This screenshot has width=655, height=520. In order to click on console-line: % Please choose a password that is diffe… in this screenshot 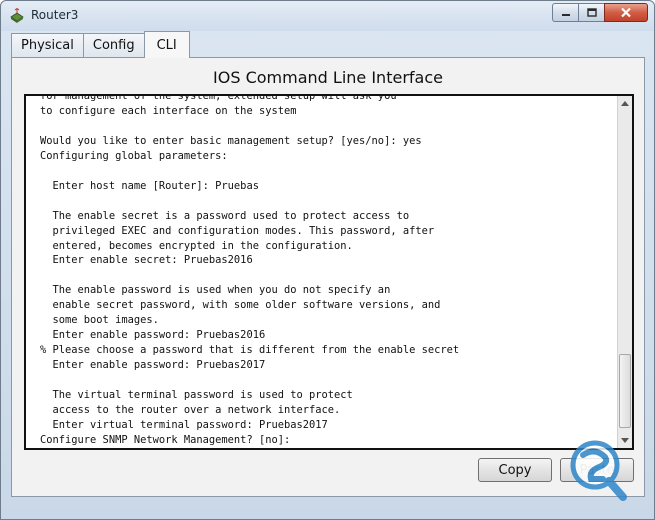, I will do `click(250, 350)`.